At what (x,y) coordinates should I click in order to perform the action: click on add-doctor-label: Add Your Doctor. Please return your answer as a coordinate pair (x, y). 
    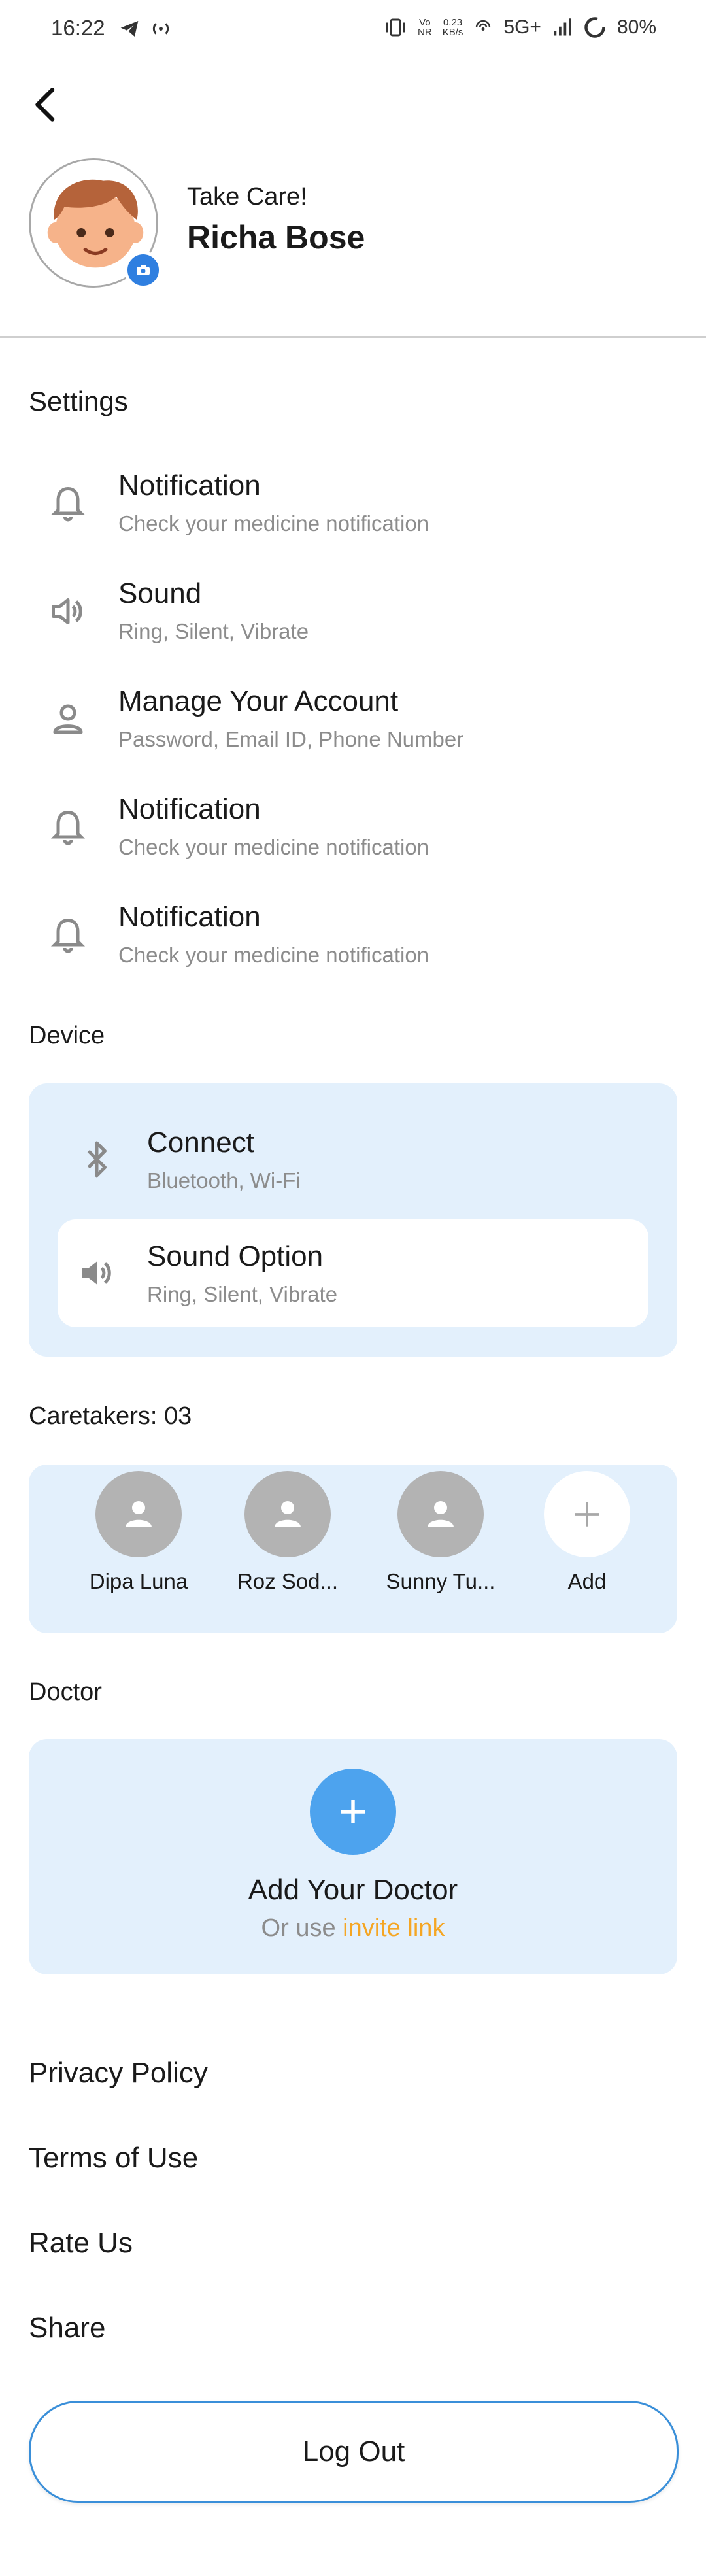
    Looking at the image, I should click on (353, 1890).